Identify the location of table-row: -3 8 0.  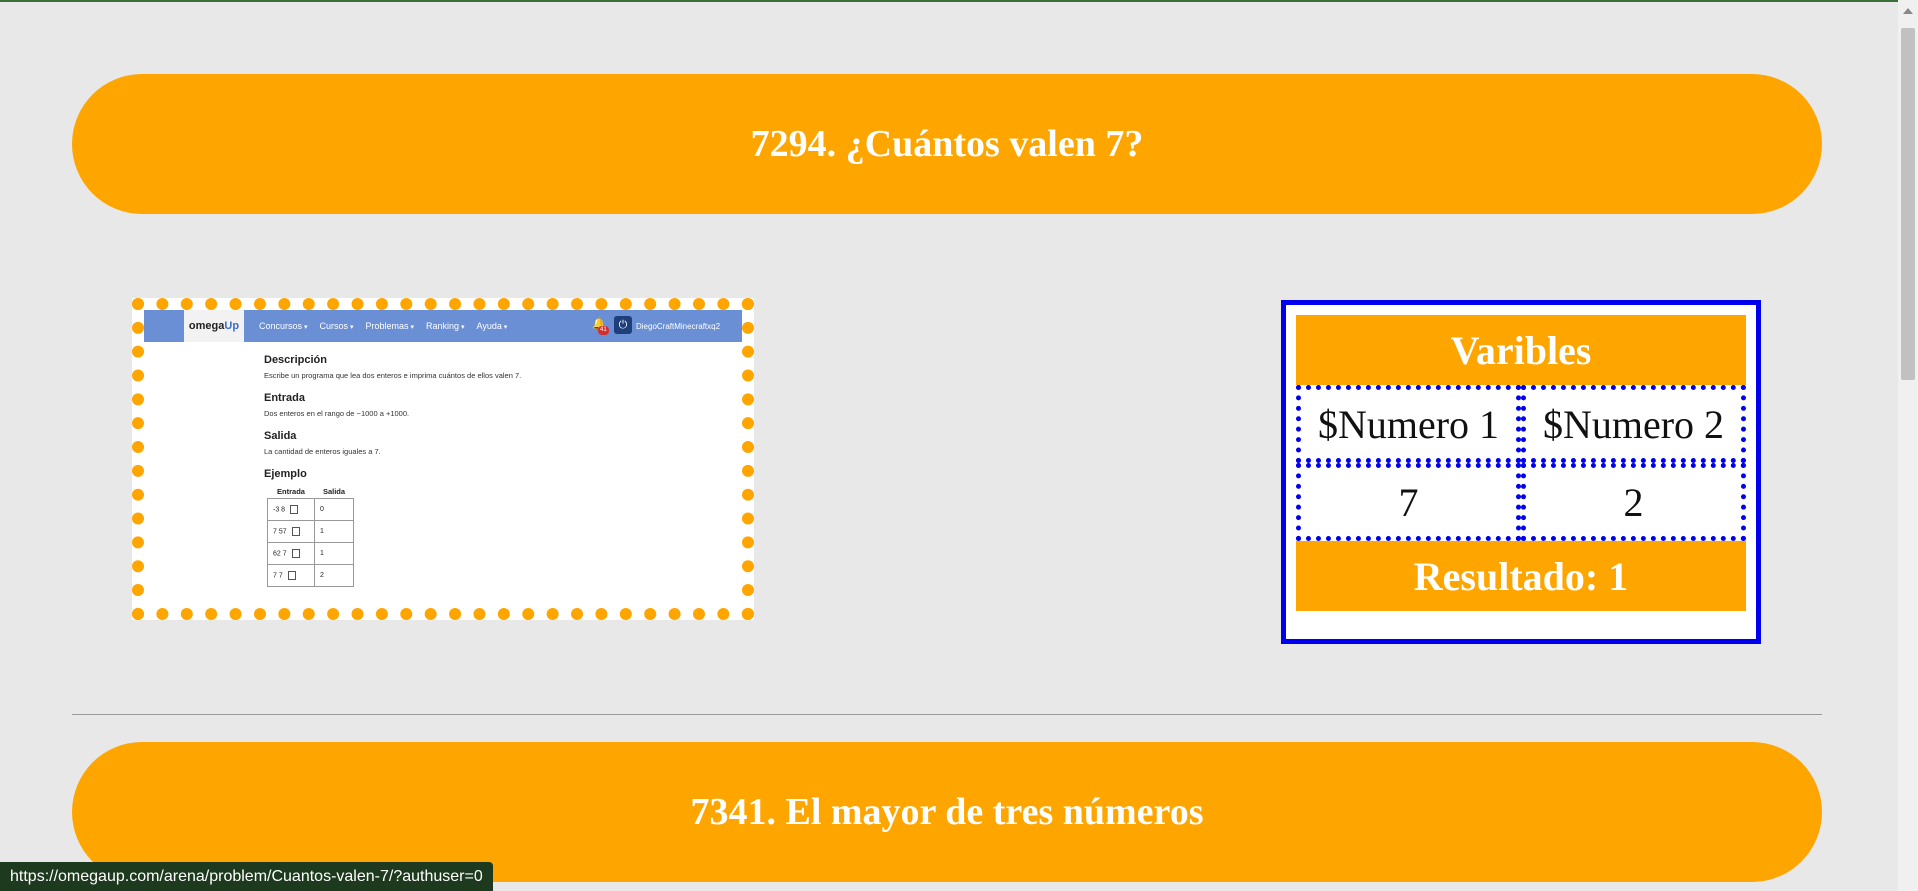
(310, 509).